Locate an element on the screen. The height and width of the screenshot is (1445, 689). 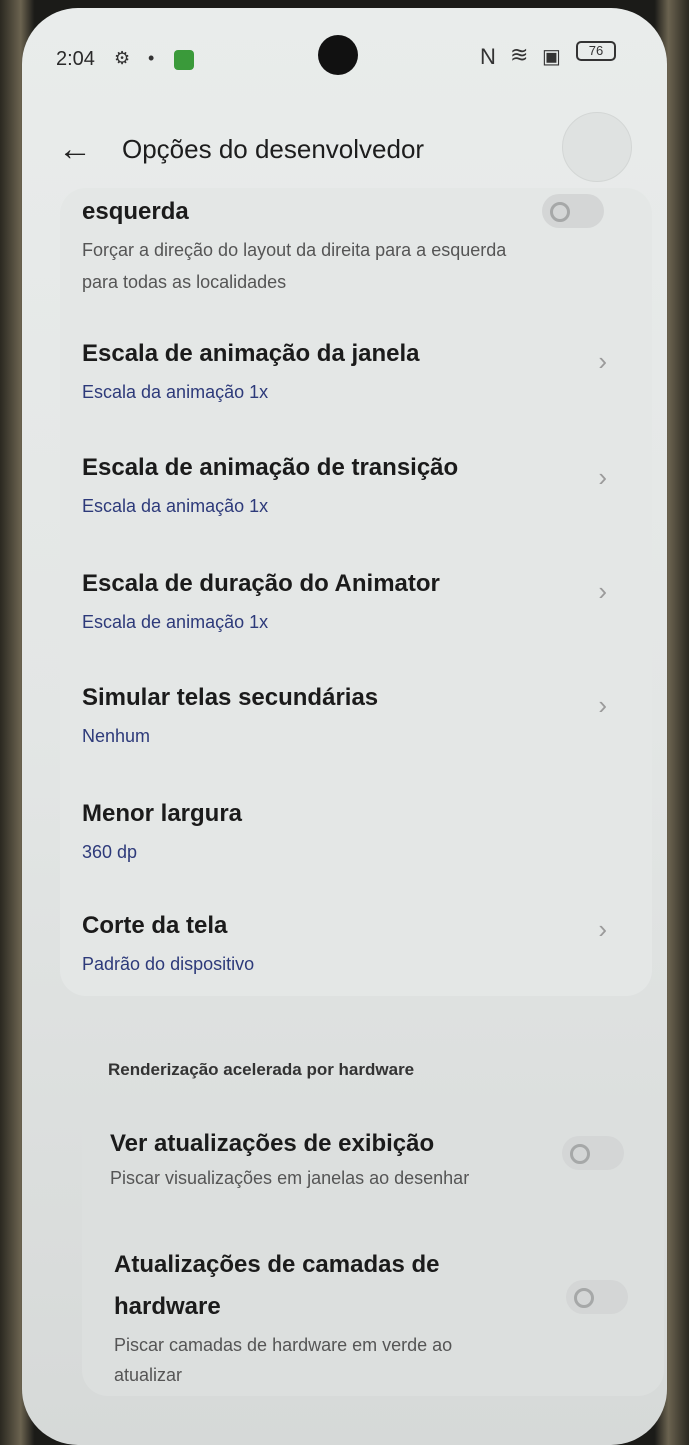
back-arrow-icon: ← is located at coordinates (75, 149).